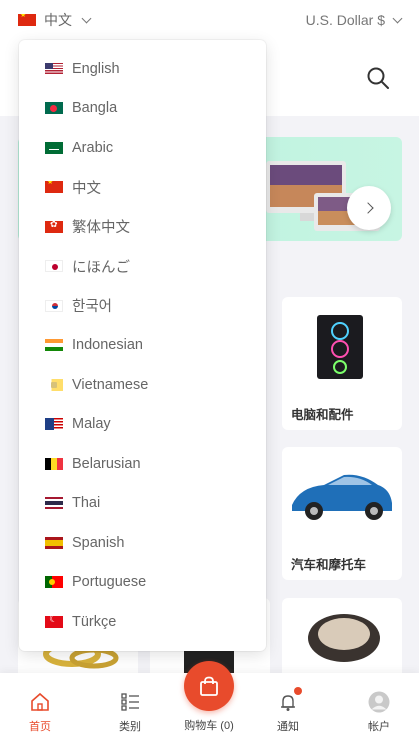  I want to click on nav-cart: 购物车 (0), so click(209, 728).